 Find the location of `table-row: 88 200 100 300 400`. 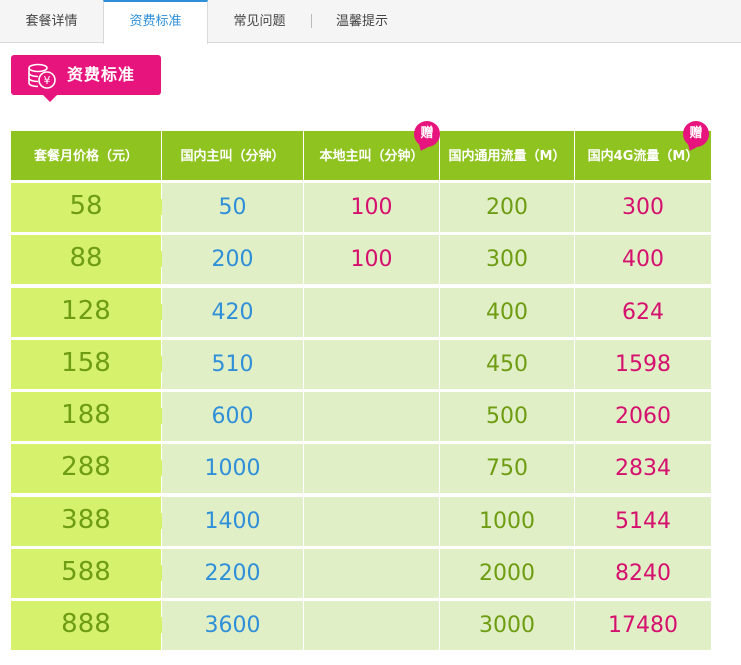

table-row: 88 200 100 300 400 is located at coordinates (361, 260).